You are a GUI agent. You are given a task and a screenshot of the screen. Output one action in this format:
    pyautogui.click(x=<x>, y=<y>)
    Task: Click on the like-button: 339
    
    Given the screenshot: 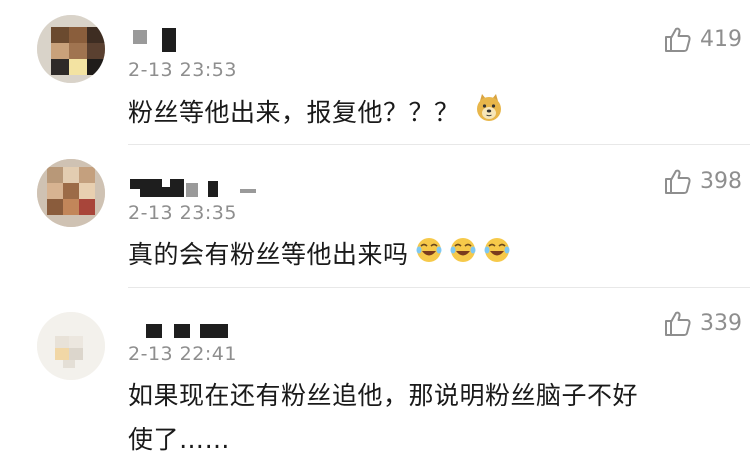 What is the action you would take?
    pyautogui.click(x=703, y=323)
    